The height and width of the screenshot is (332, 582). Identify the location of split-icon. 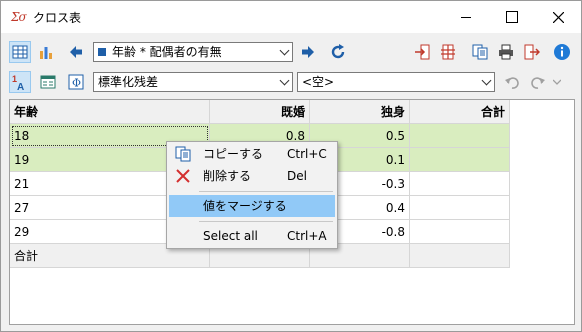
(448, 52).